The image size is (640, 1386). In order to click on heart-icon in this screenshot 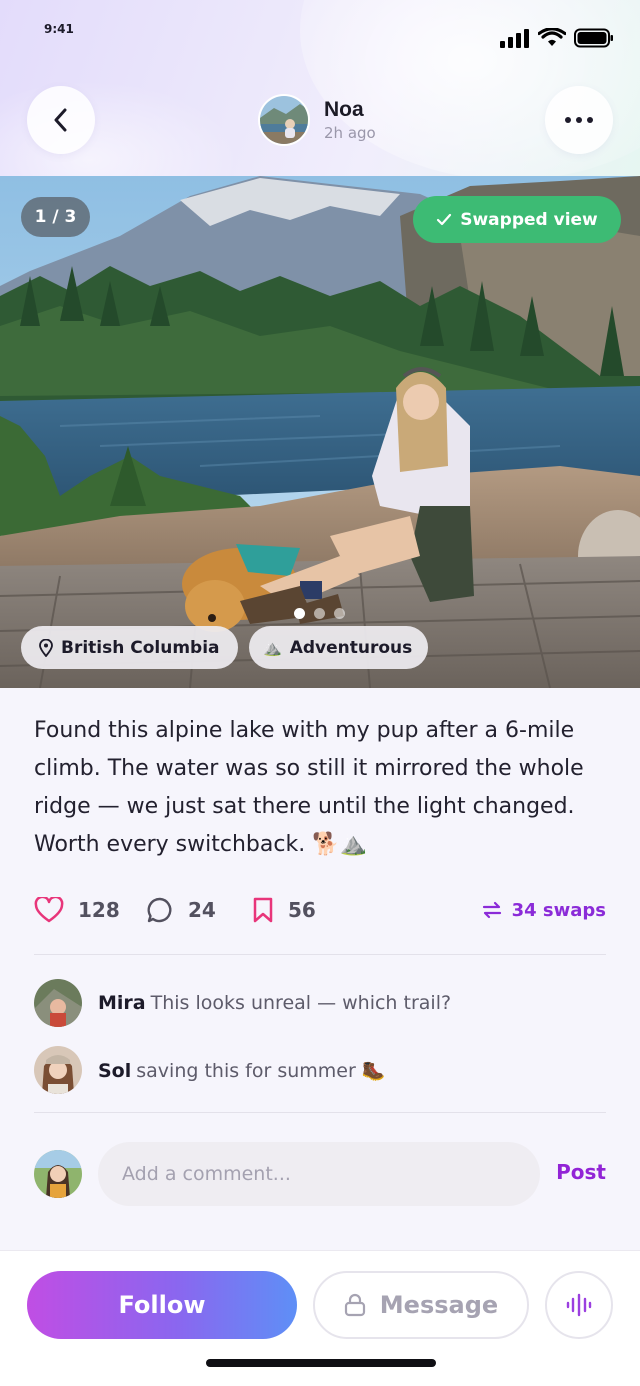, I will do `click(49, 910)`.